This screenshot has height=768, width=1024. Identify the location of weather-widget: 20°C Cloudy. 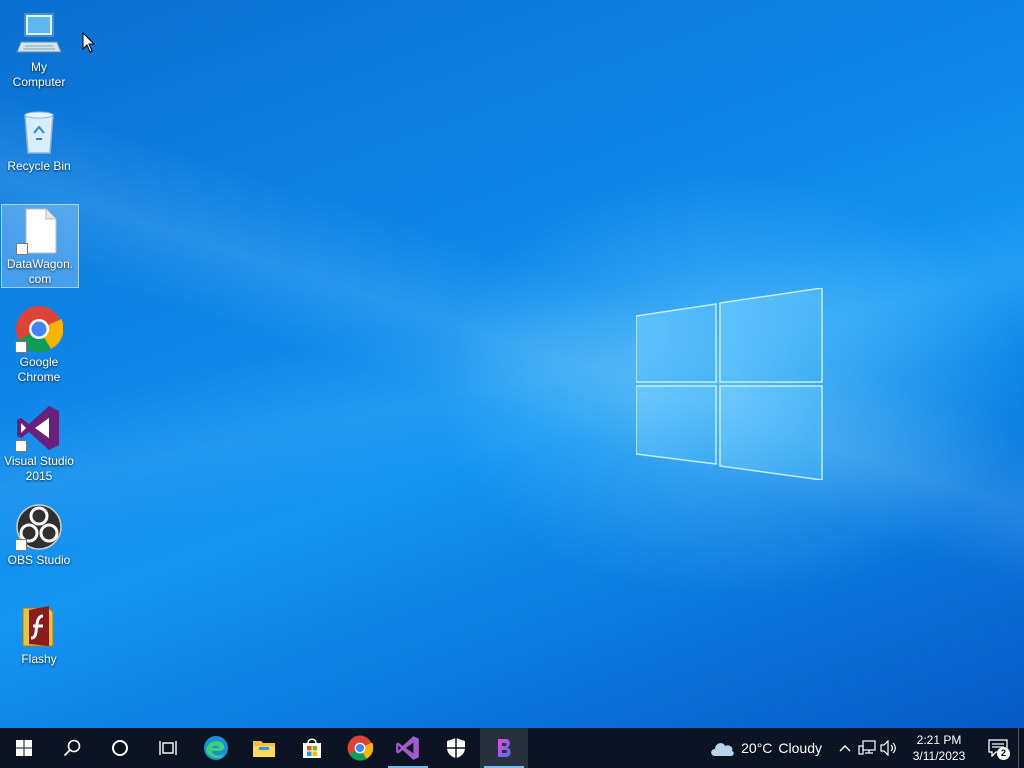
(765, 748).